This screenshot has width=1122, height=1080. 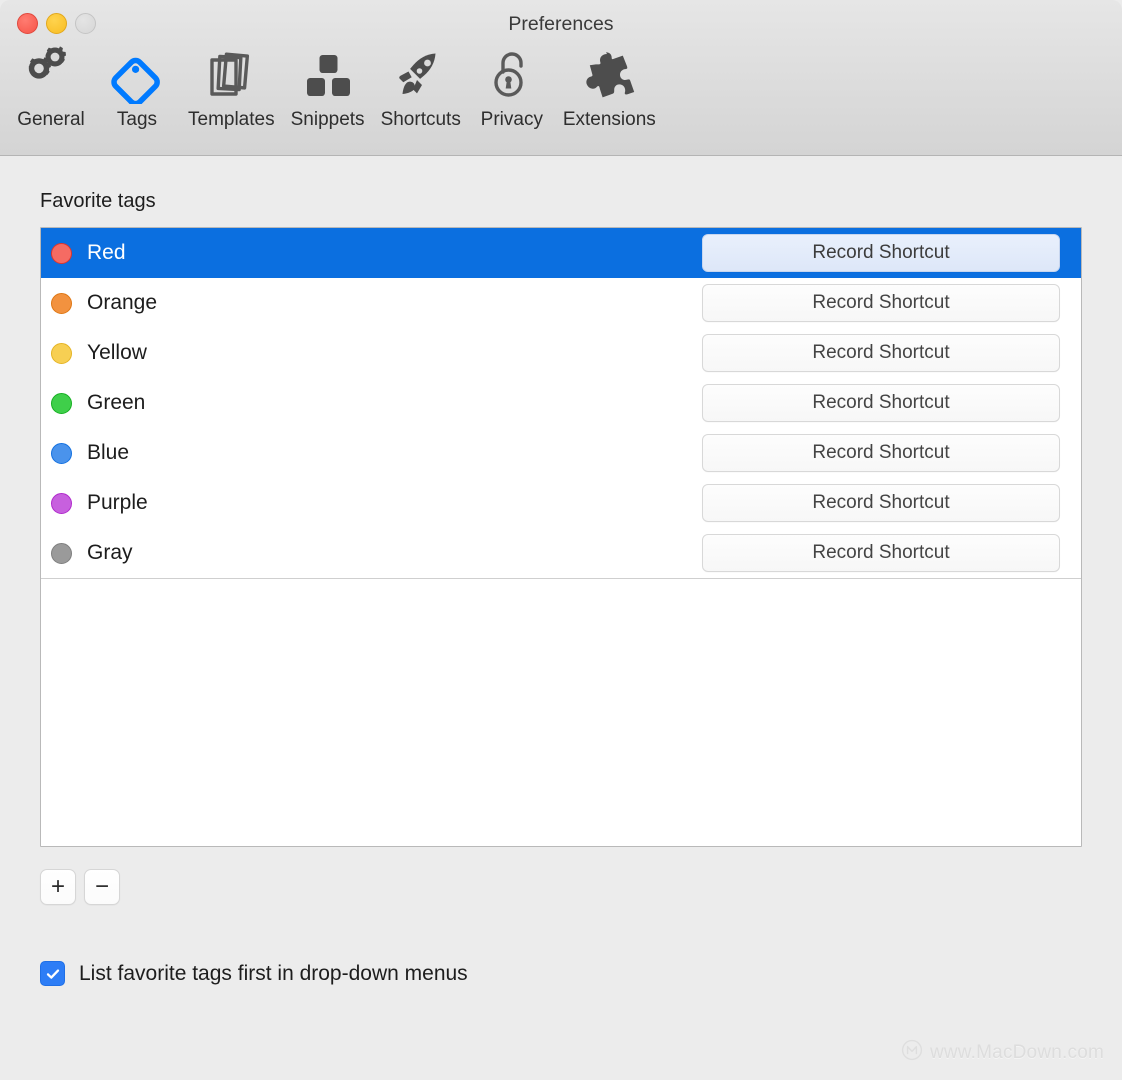 I want to click on tag-name-label: Gray, so click(x=110, y=552).